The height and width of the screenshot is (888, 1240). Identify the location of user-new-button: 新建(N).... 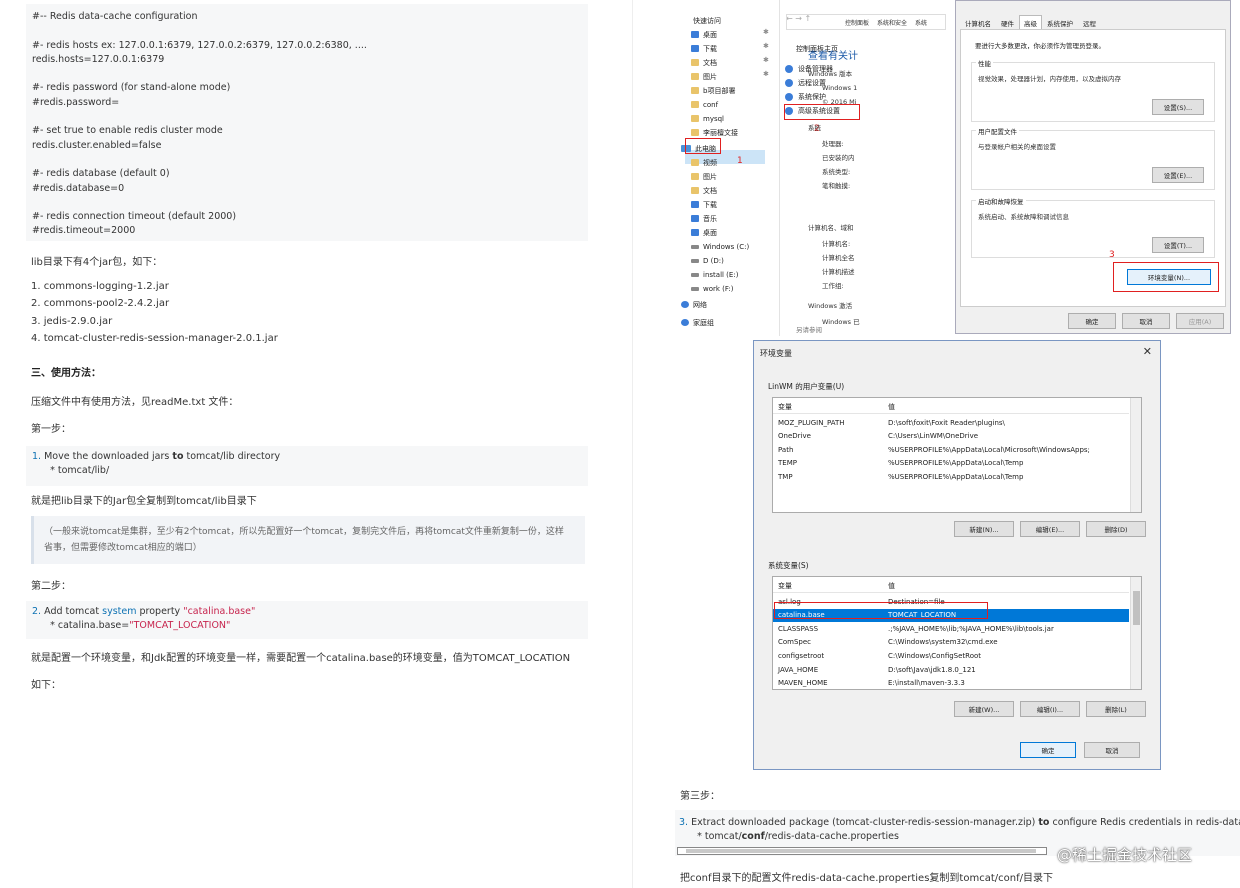
(984, 529).